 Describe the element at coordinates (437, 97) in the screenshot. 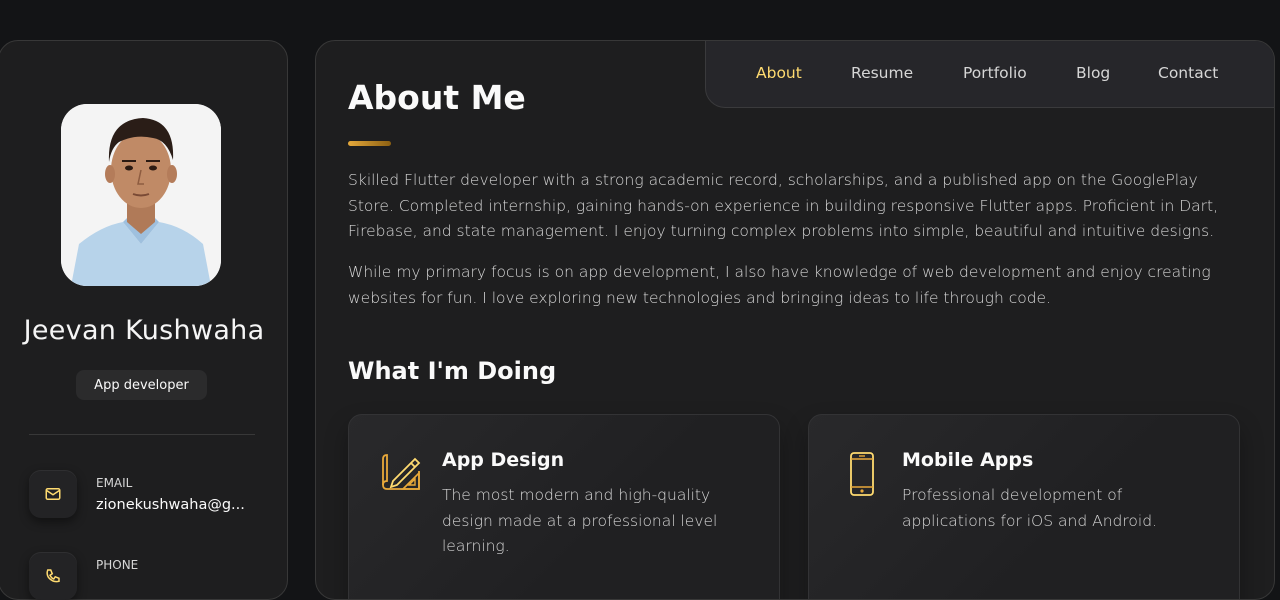

I see `page-title: About Me` at that location.